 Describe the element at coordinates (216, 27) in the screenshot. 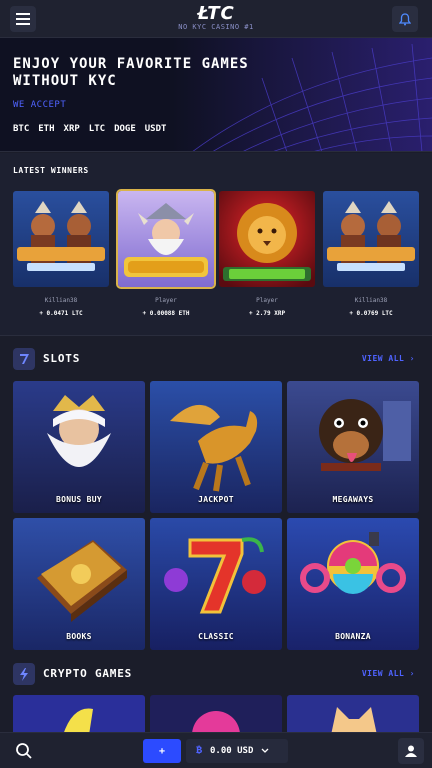

I see `site-tagline: NO KYC CASINO #1` at that location.